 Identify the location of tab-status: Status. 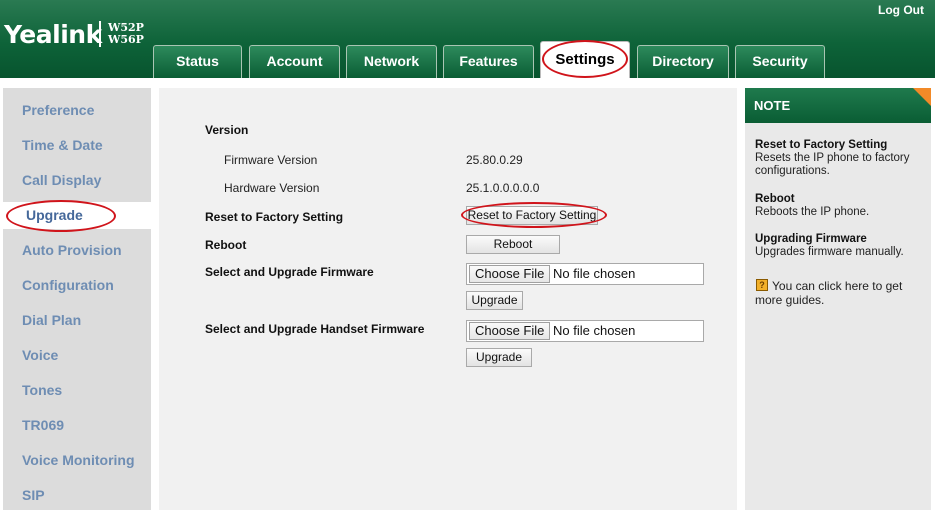
(197, 61).